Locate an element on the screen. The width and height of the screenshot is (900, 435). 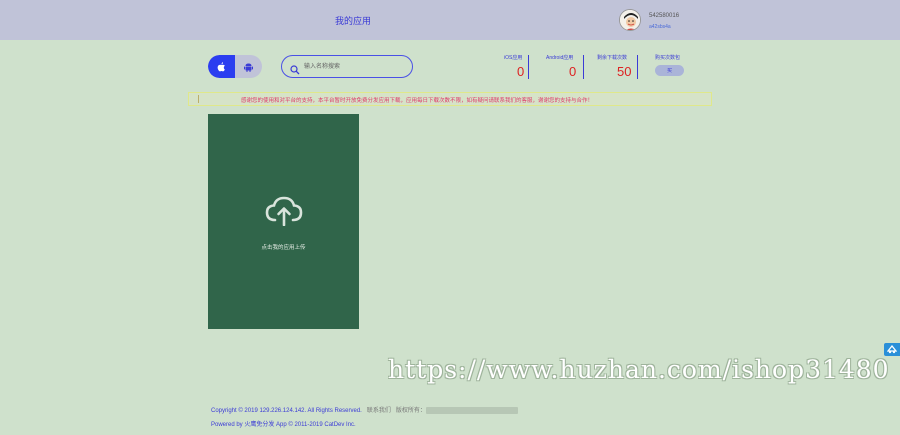
notice-marker is located at coordinates (198, 99).